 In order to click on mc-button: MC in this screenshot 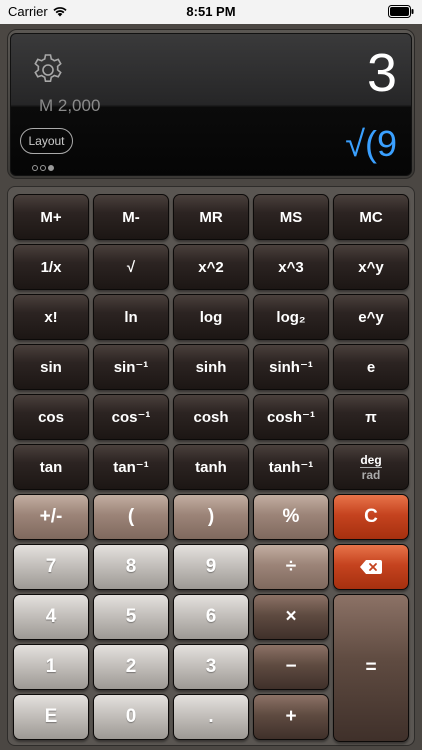, I will do `click(371, 217)`.